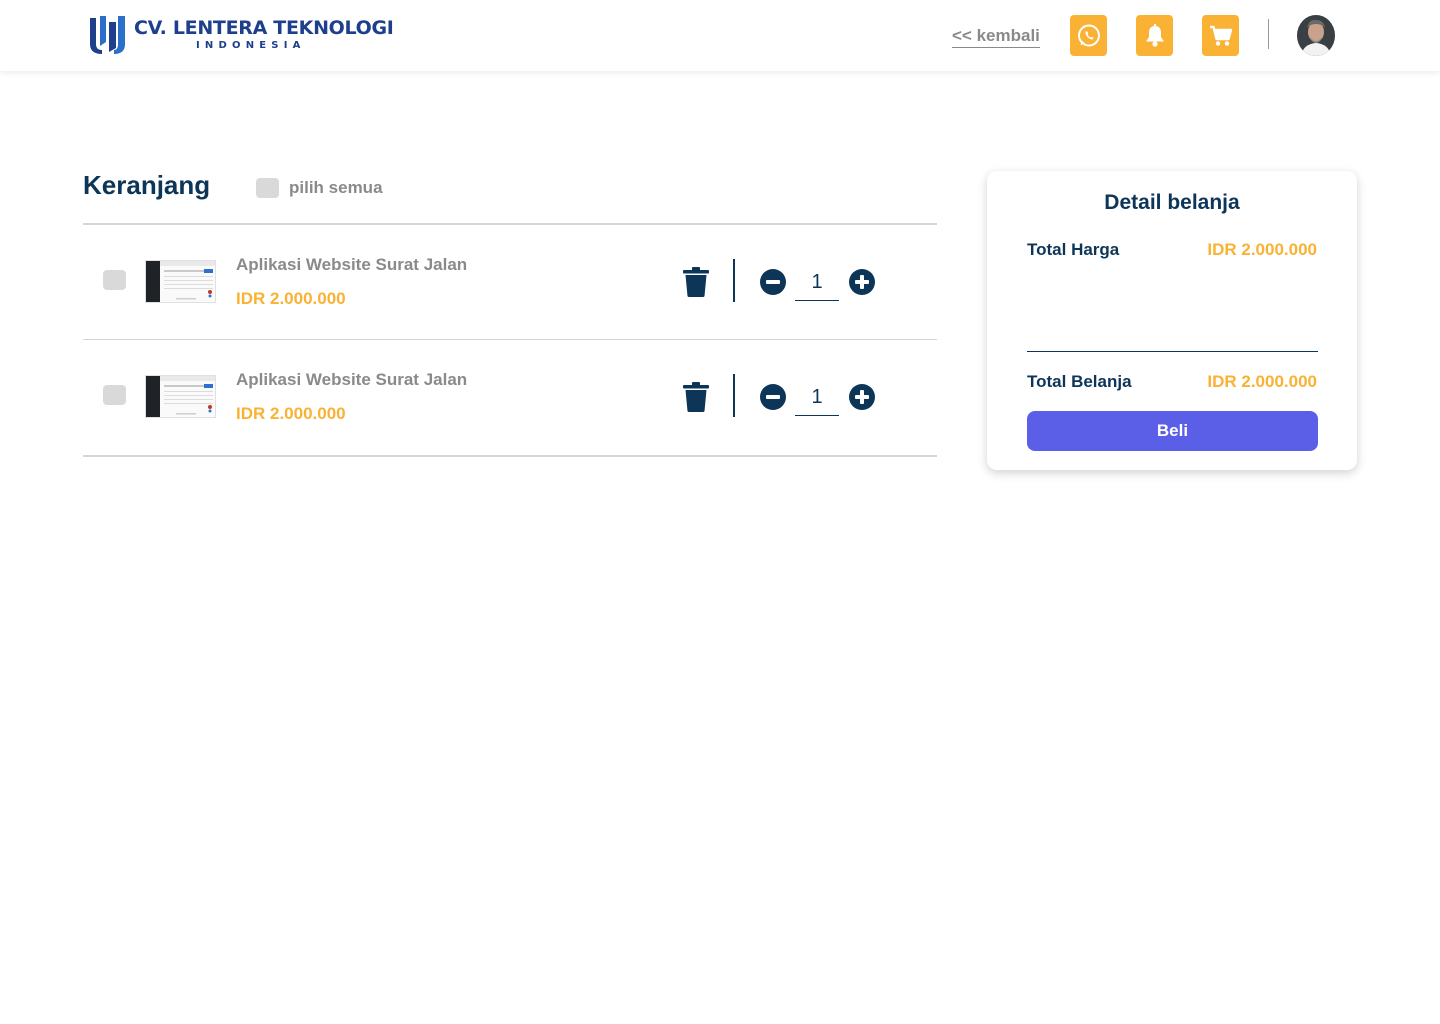  What do you see at coordinates (1262, 381) in the screenshot?
I see `total-shopping-value: IDR 2.000.000` at bounding box center [1262, 381].